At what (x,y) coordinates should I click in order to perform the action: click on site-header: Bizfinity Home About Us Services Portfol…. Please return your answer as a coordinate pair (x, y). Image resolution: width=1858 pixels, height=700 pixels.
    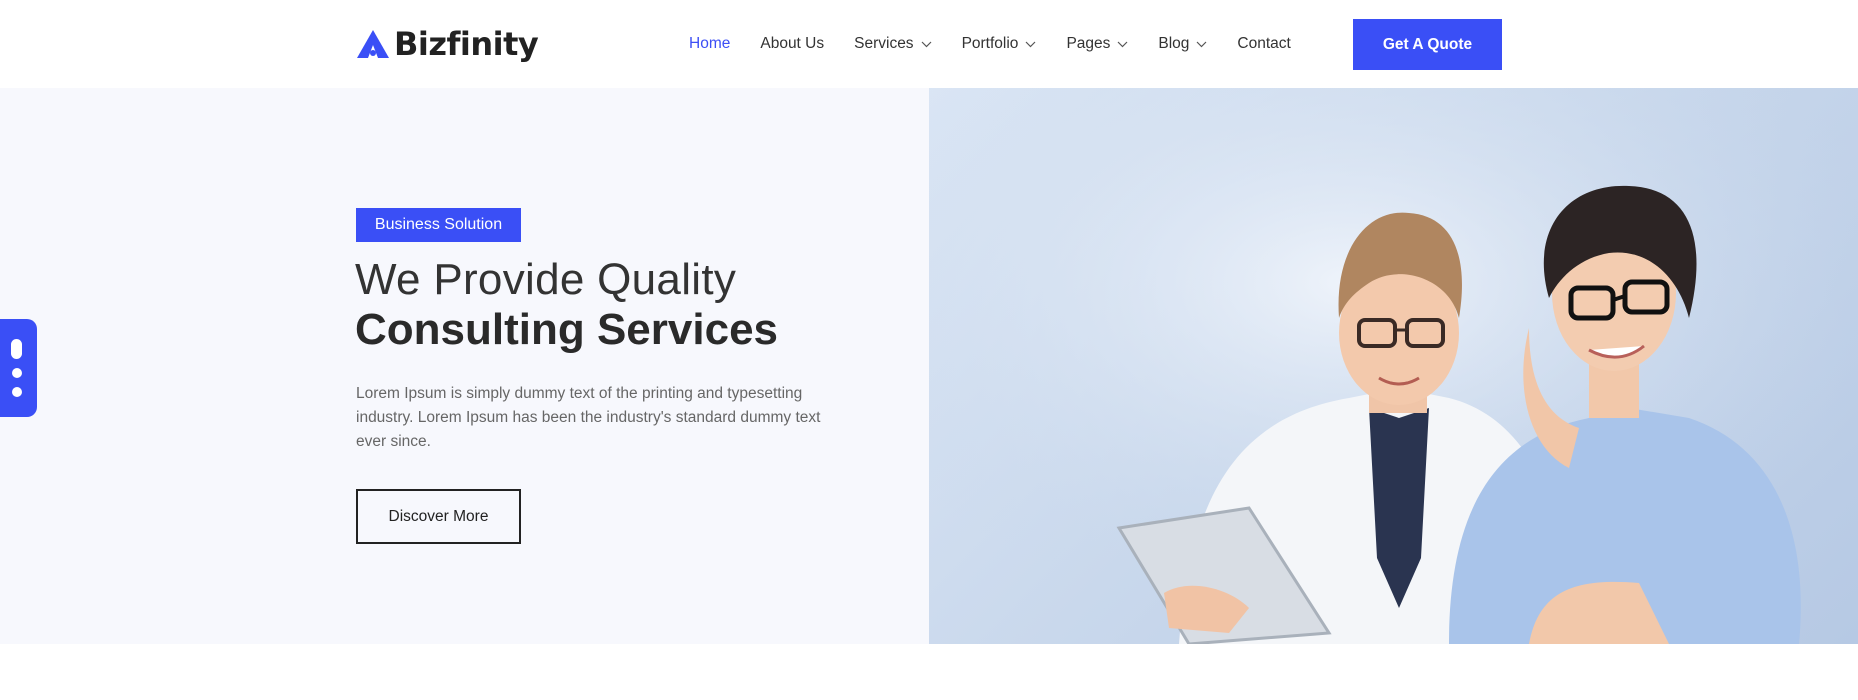
    Looking at the image, I should click on (929, 44).